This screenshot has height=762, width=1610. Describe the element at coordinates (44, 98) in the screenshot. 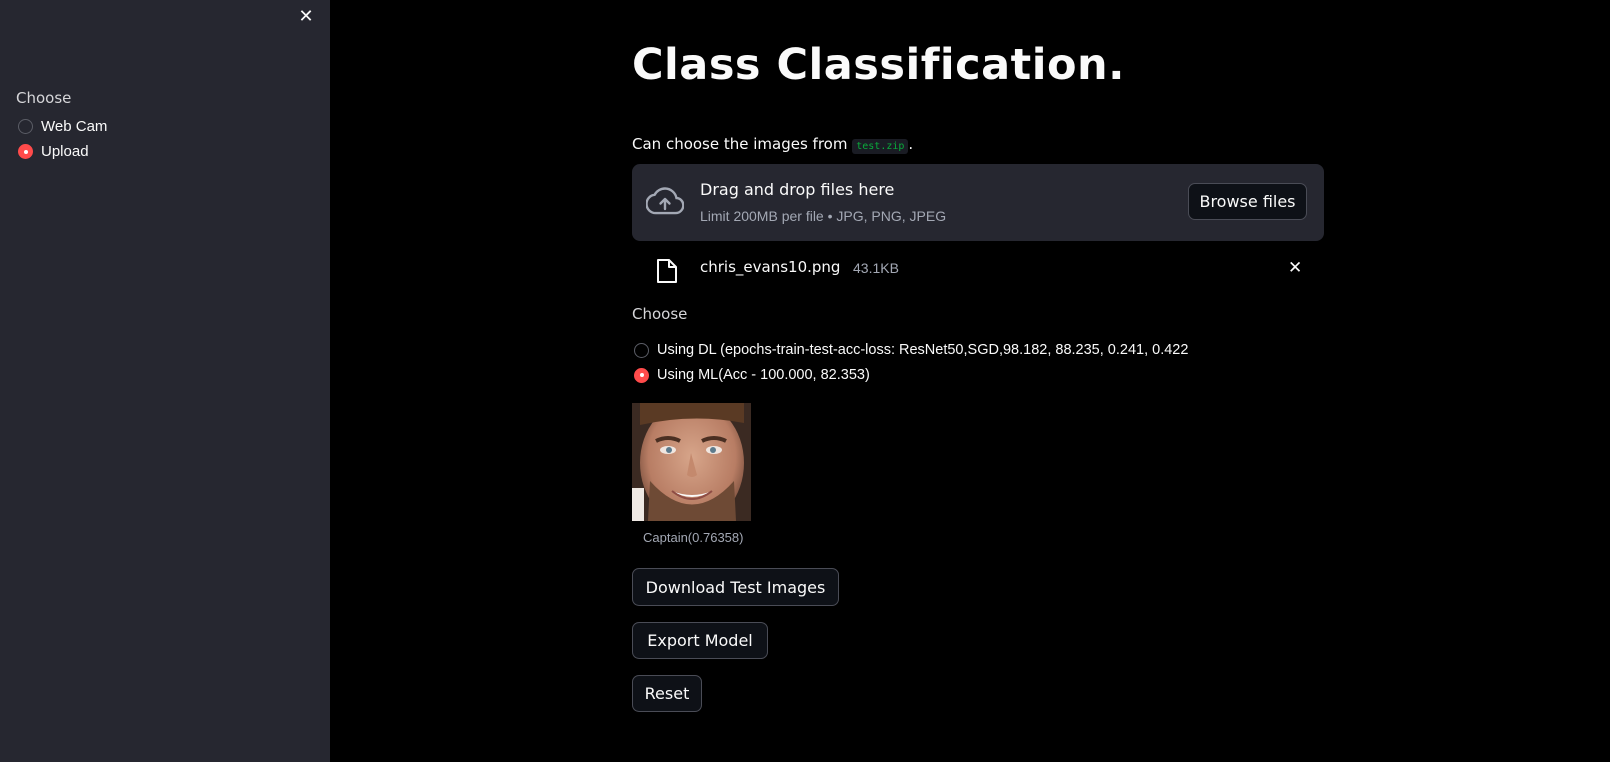

I see `sidebar-choose-label: Choose` at that location.